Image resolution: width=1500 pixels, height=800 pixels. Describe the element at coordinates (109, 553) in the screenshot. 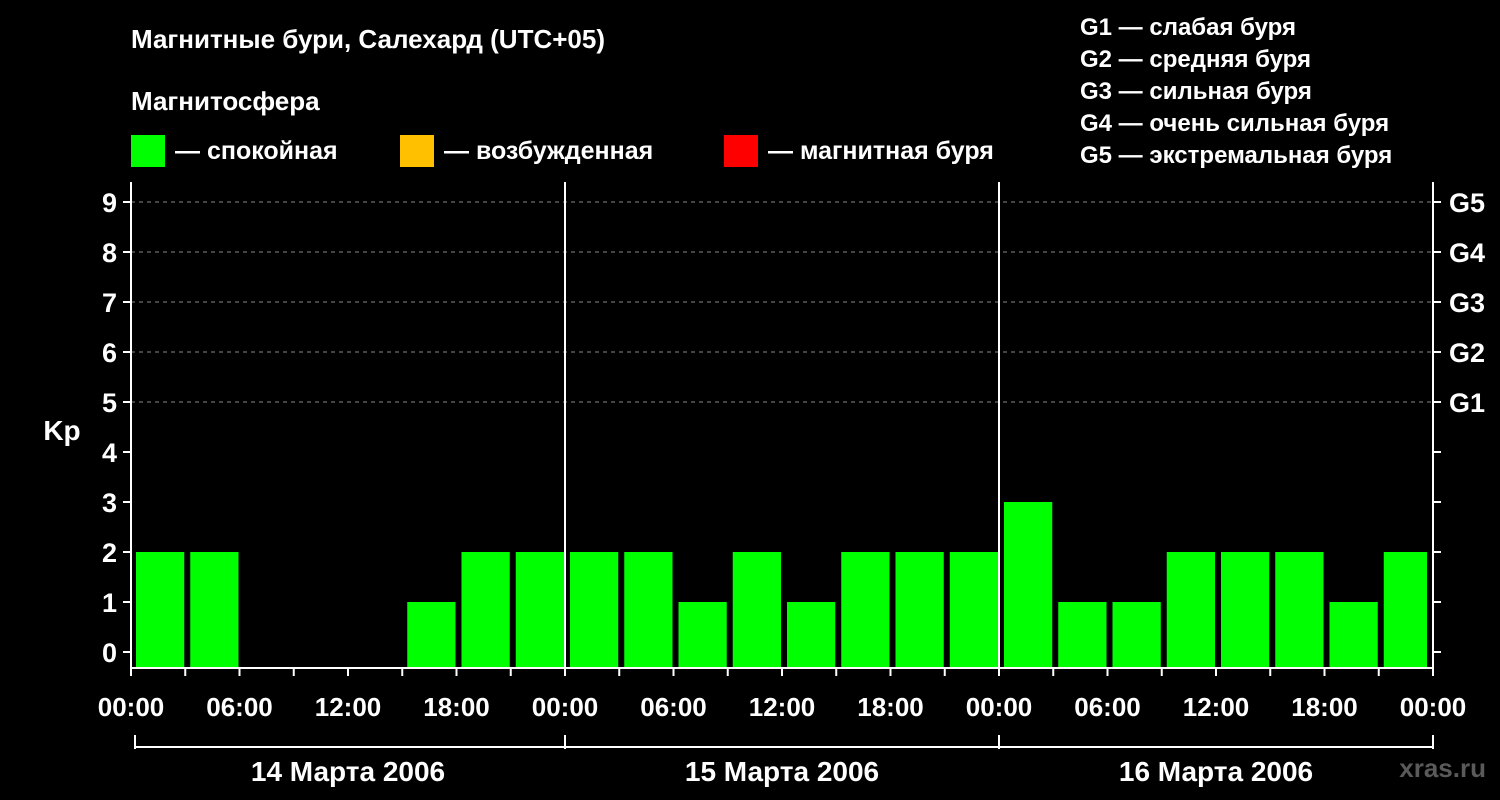

I see `y-tick-label: 2` at that location.